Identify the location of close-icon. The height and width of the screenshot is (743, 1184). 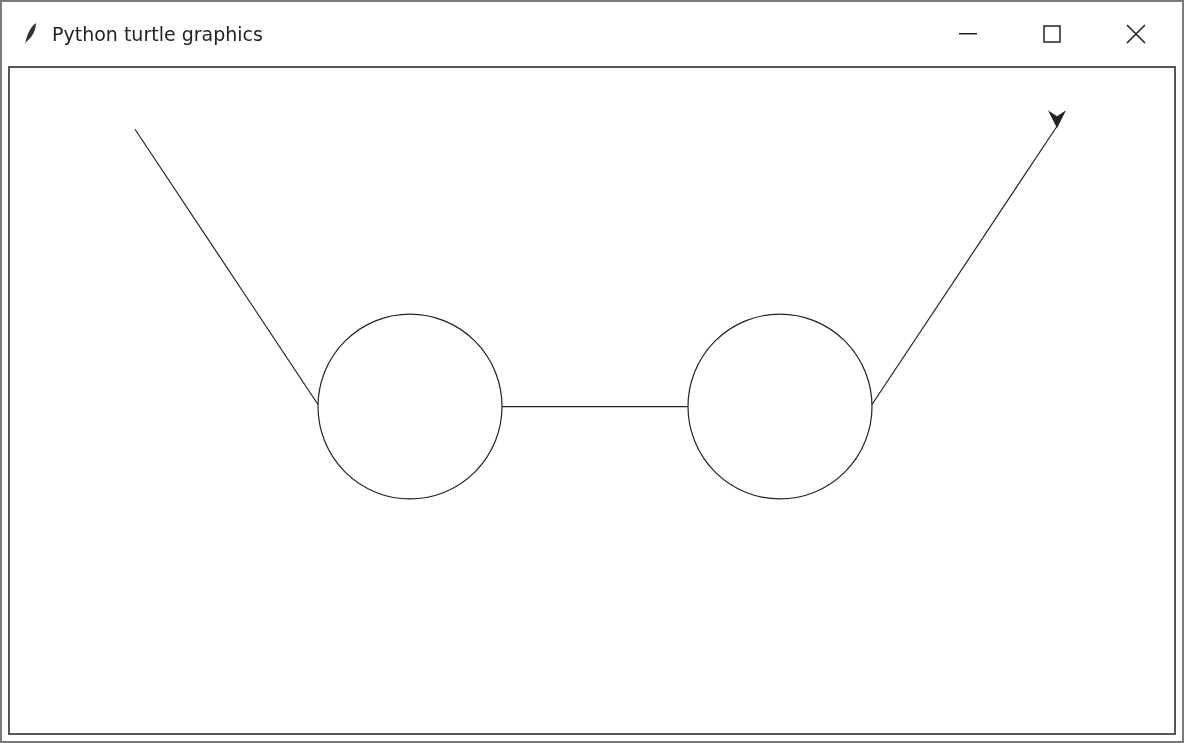
(1136, 34).